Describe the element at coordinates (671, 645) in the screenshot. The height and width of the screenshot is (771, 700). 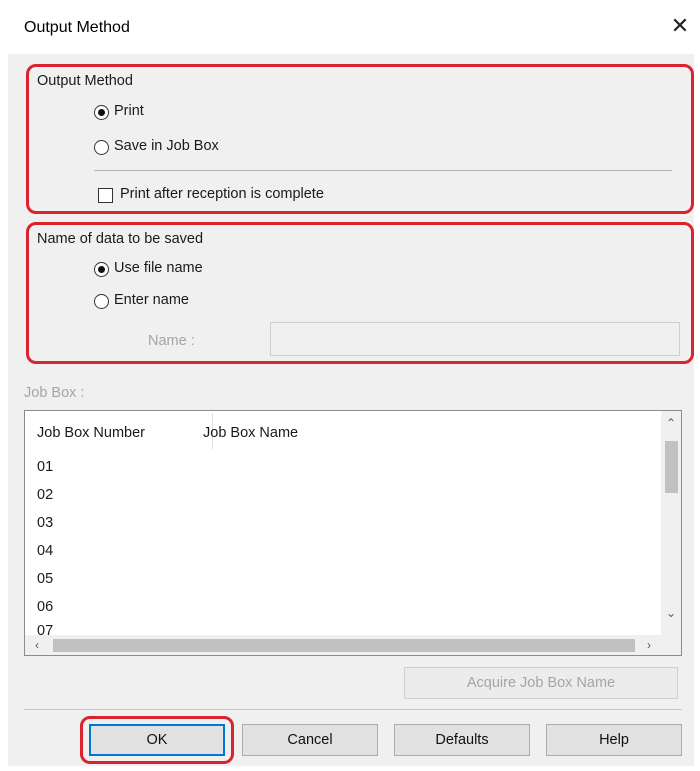
I see `scrollbar-corner` at that location.